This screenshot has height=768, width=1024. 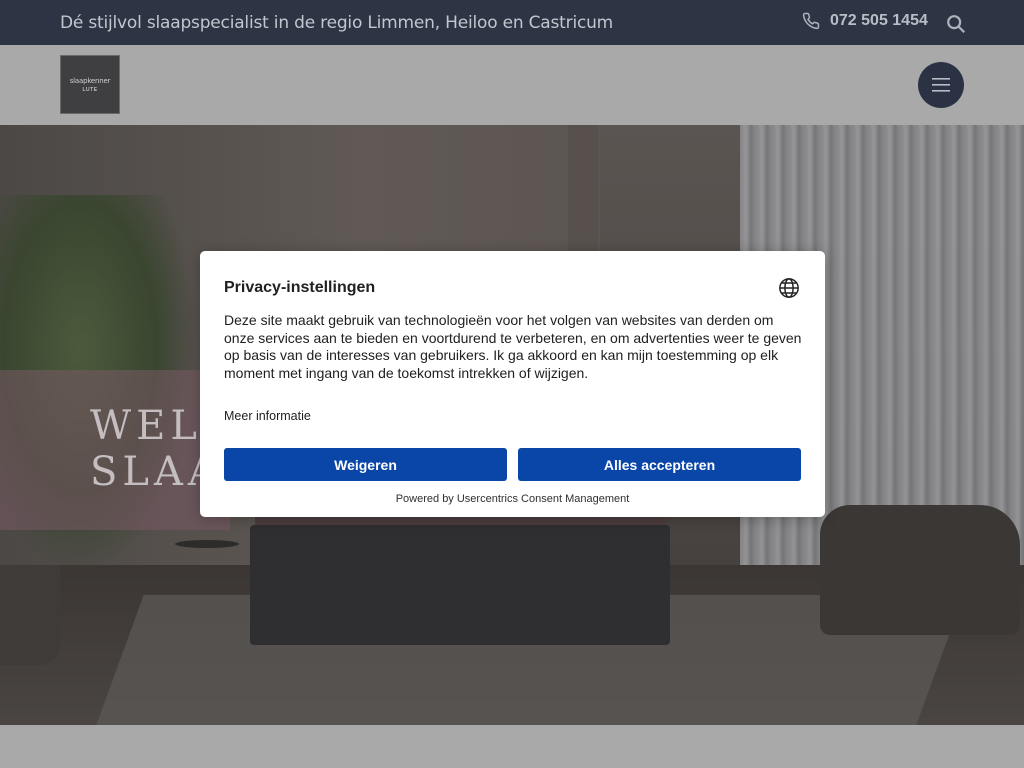 I want to click on logo-line-2: LUTE, so click(x=90, y=89).